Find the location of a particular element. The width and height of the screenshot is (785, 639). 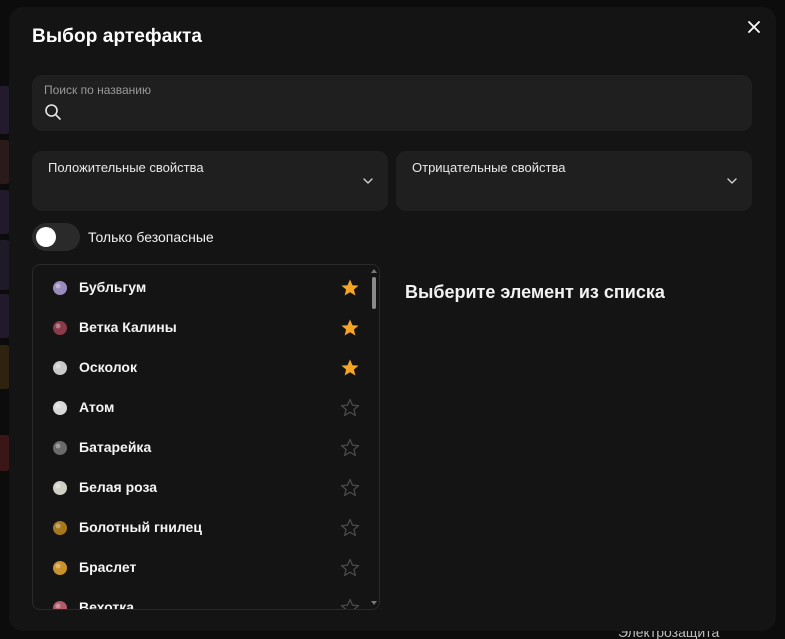

list-item: Ветка Калины is located at coordinates (203, 328).